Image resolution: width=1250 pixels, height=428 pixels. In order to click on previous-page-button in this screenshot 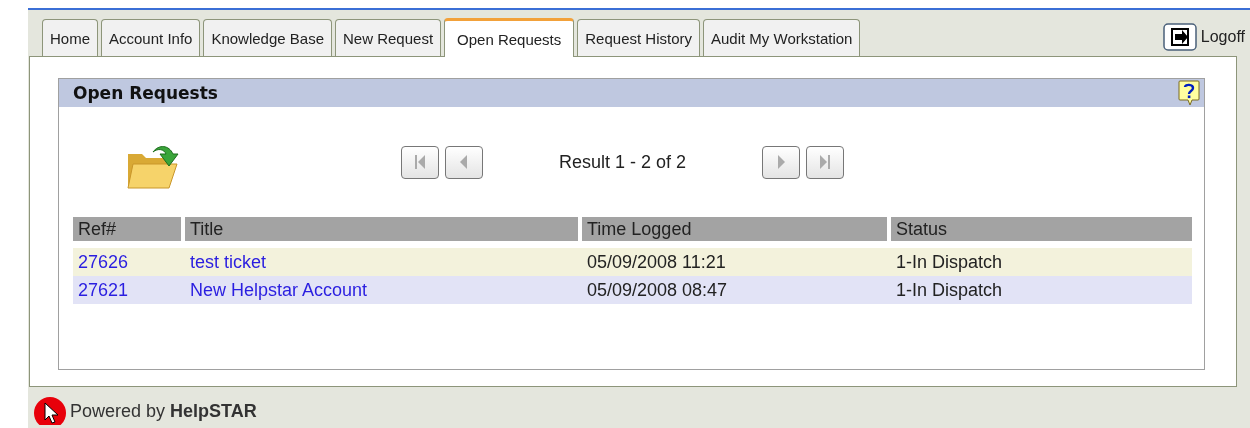, I will do `click(464, 162)`.